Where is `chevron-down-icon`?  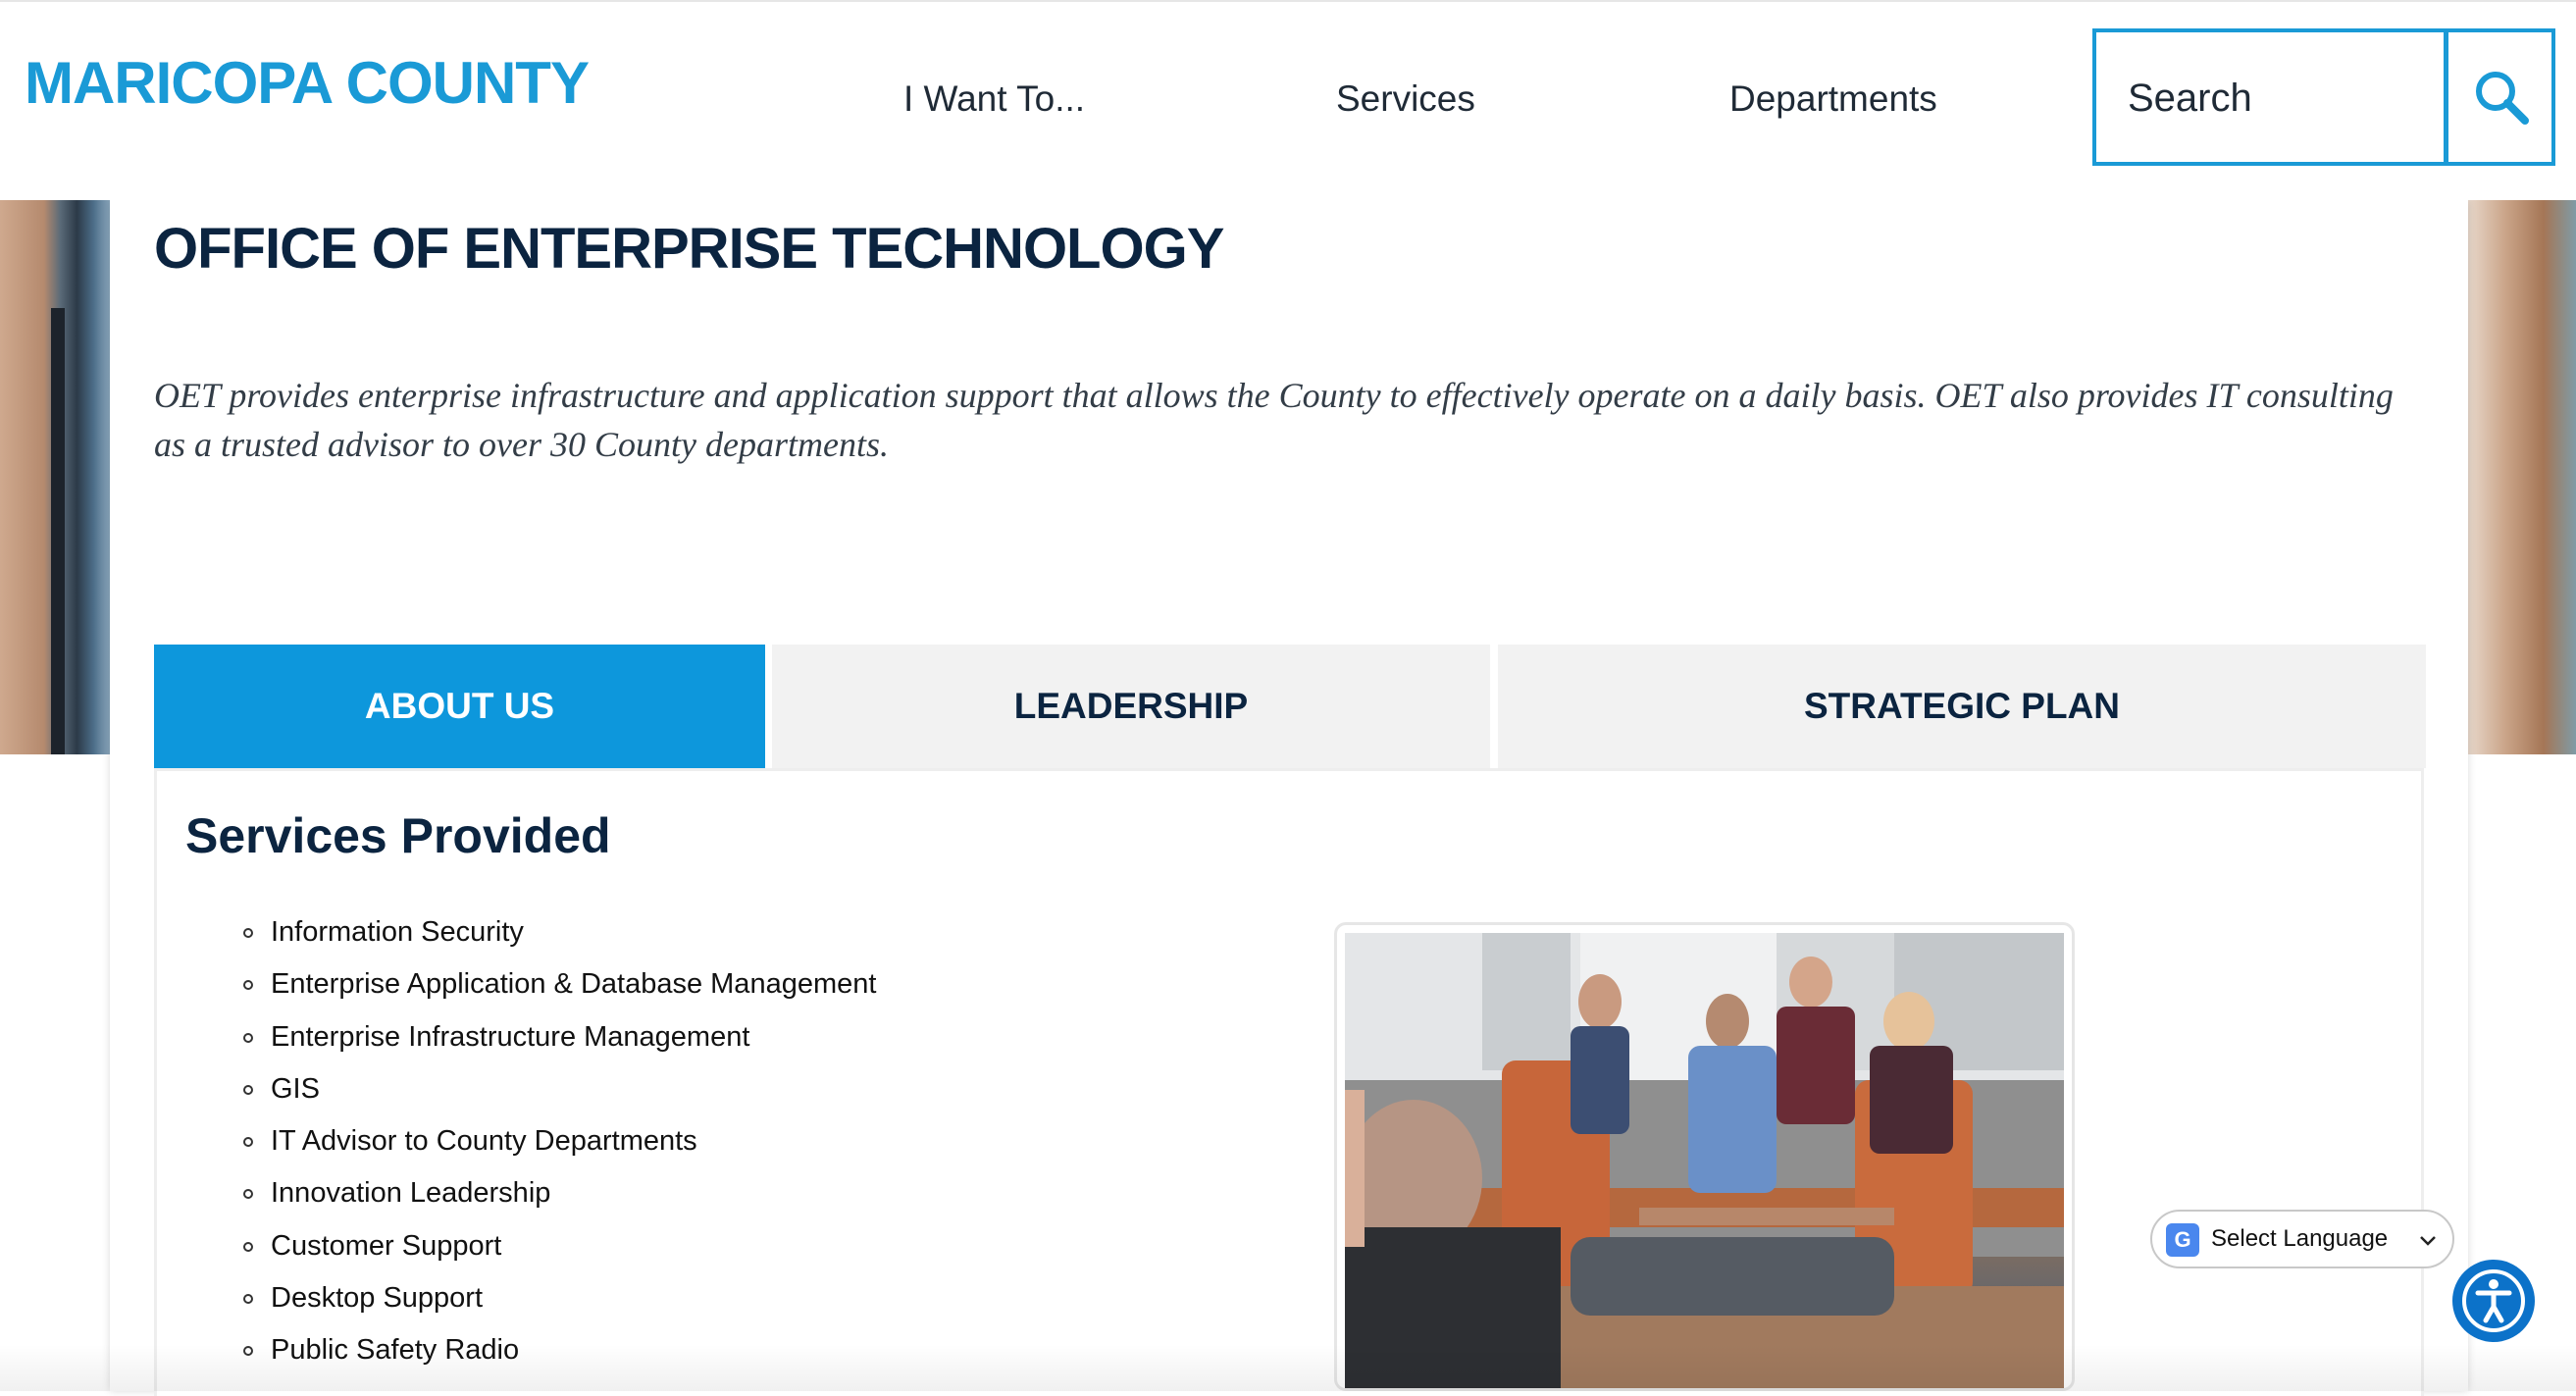 chevron-down-icon is located at coordinates (2428, 1241).